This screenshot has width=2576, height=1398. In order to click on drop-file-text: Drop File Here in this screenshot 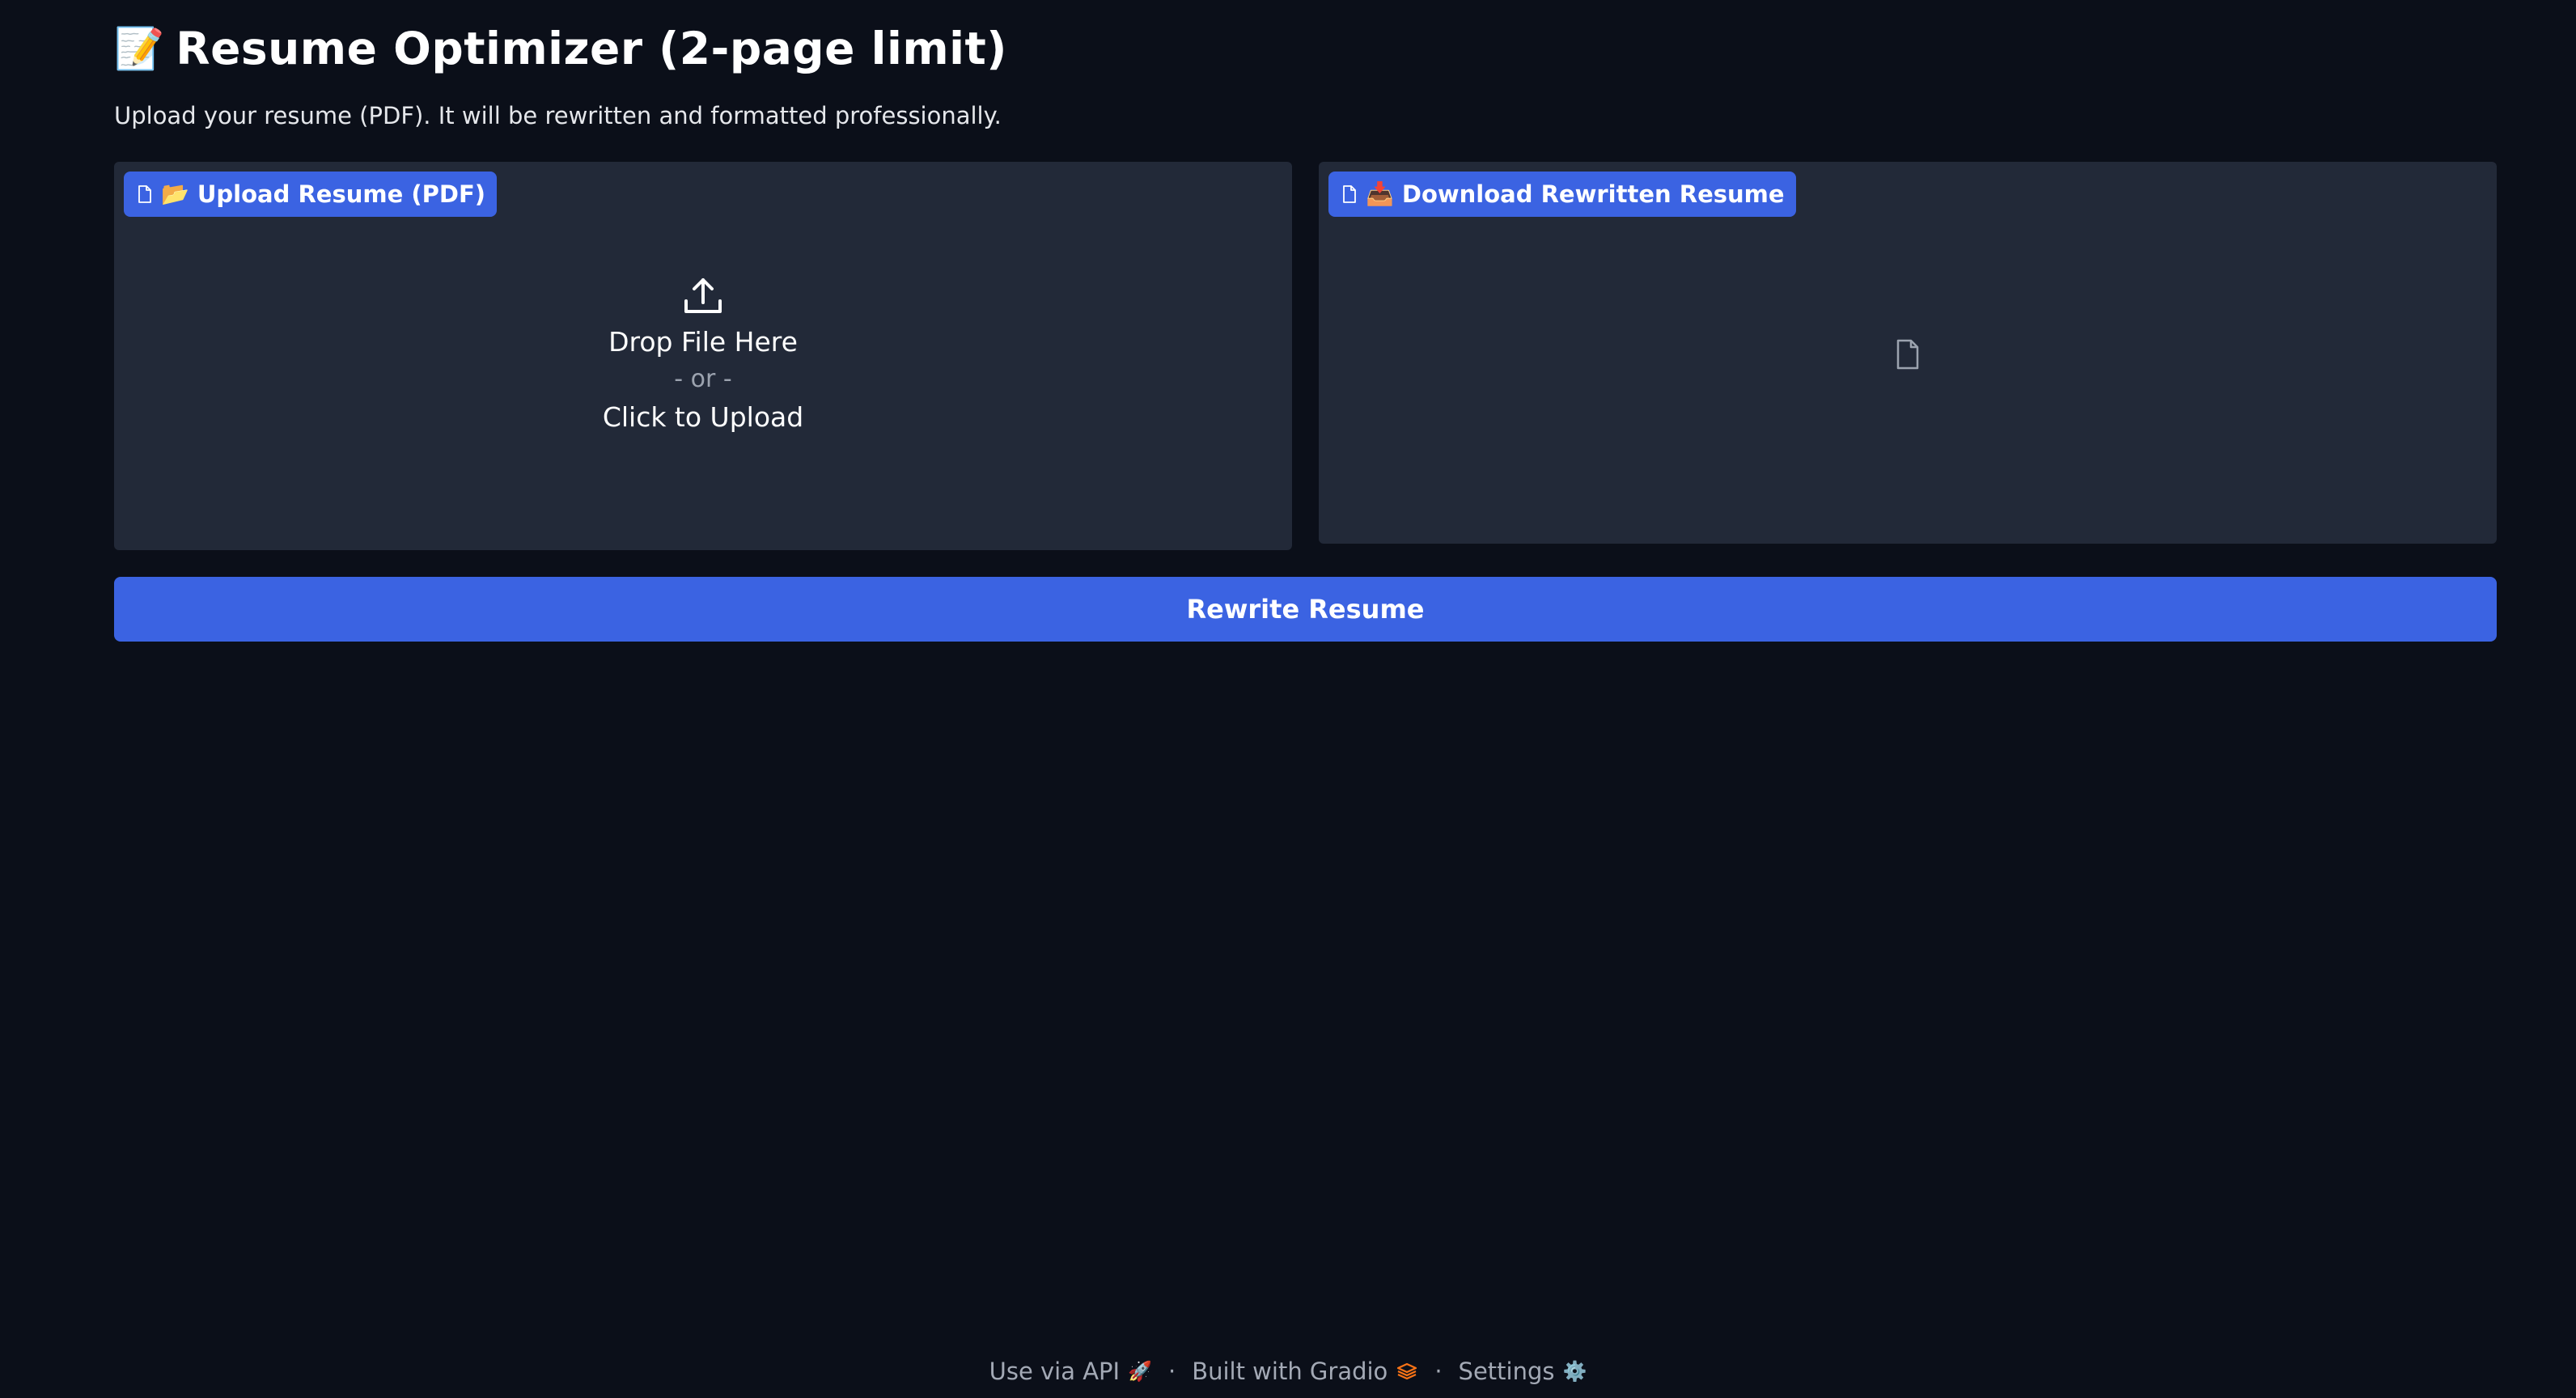, I will do `click(703, 342)`.